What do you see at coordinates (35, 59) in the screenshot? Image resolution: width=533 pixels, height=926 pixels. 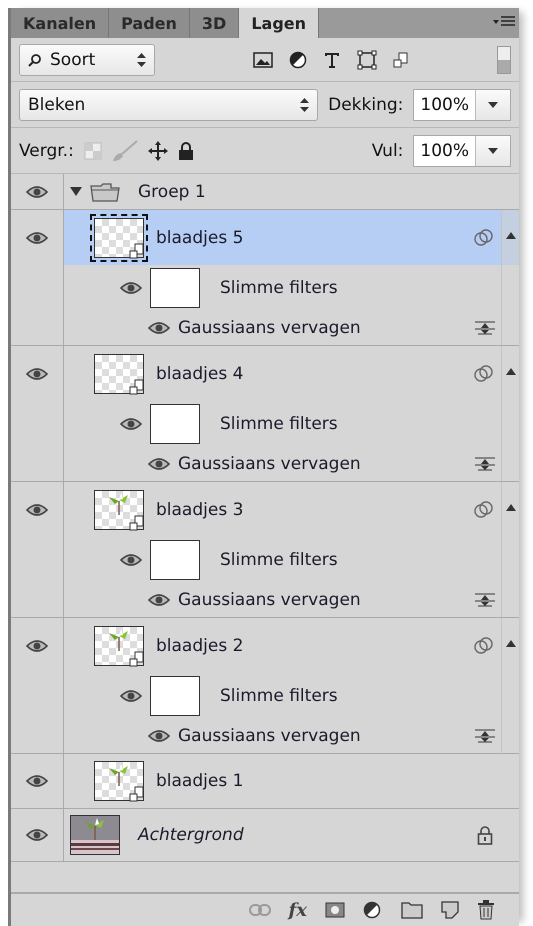 I see `search-icon` at bounding box center [35, 59].